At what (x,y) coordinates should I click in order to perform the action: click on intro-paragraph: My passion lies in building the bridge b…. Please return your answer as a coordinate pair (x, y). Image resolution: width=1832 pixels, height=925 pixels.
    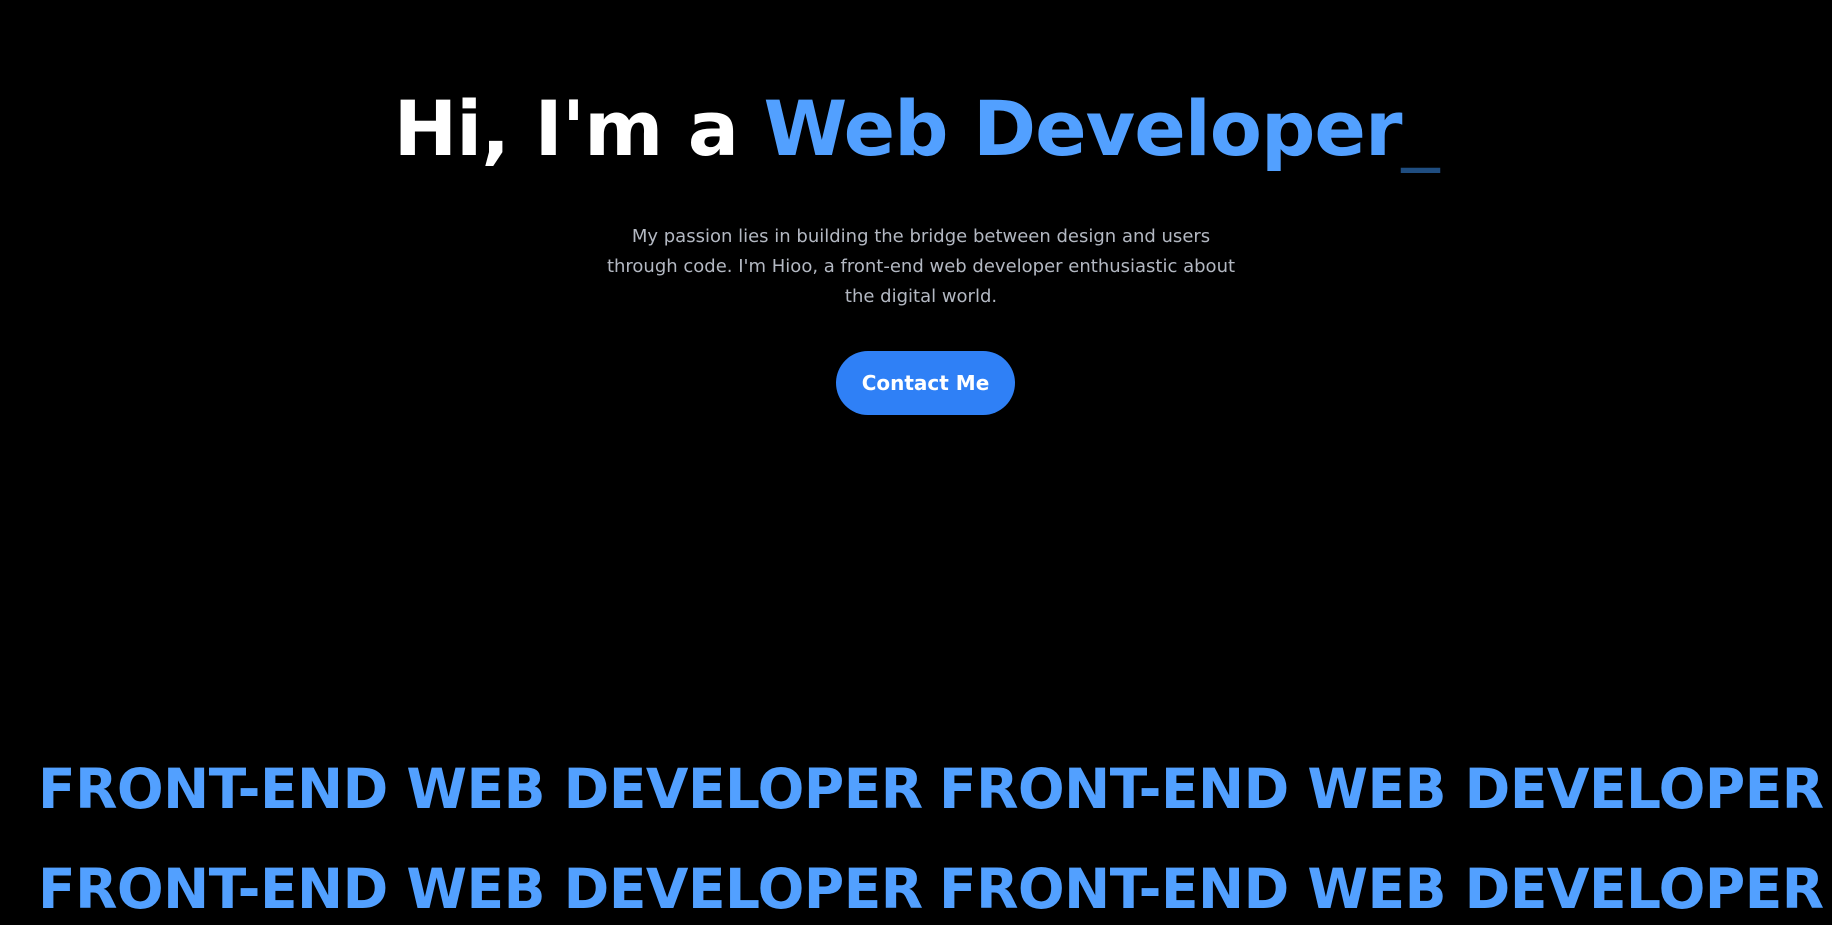
    Looking at the image, I should click on (921, 266).